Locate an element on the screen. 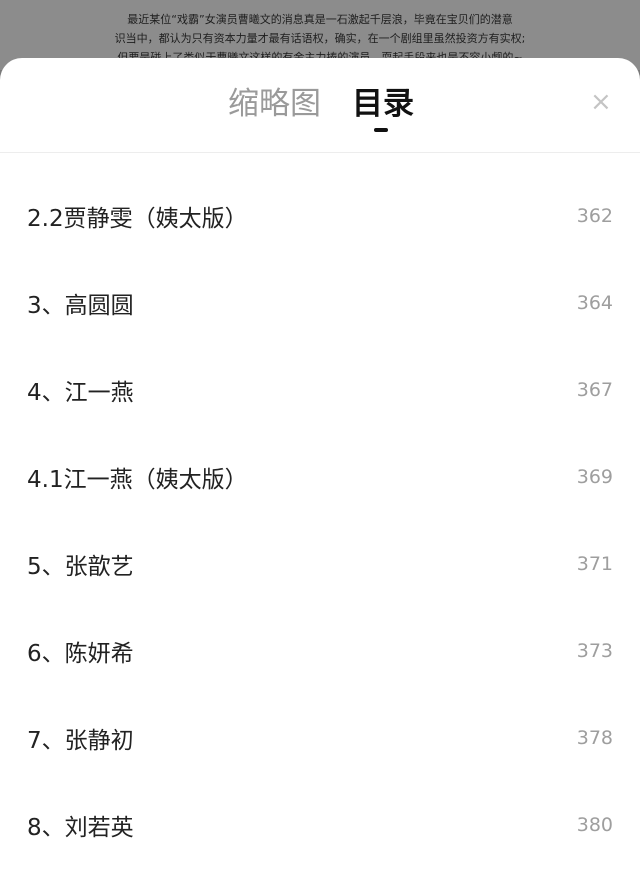  toc-item: 7、张静初 378 is located at coordinates (320, 738).